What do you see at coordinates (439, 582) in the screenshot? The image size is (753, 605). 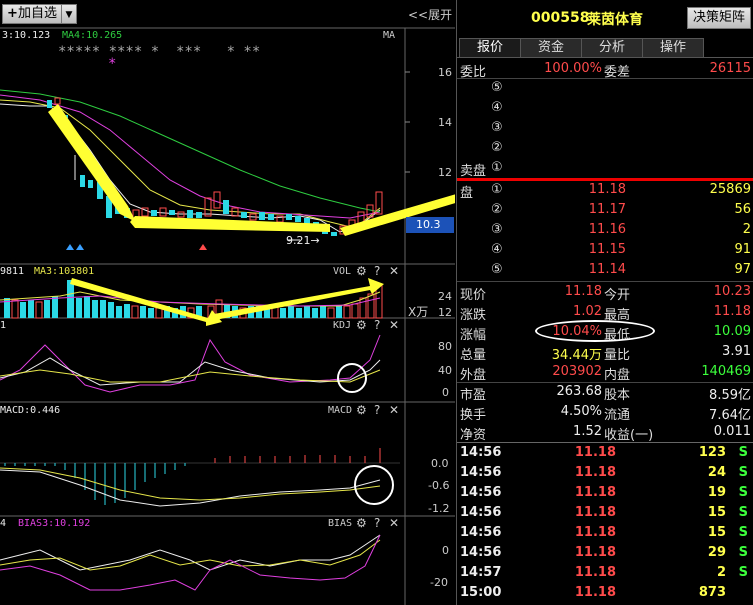 I see `bias-axis-neg20: -20` at bounding box center [439, 582].